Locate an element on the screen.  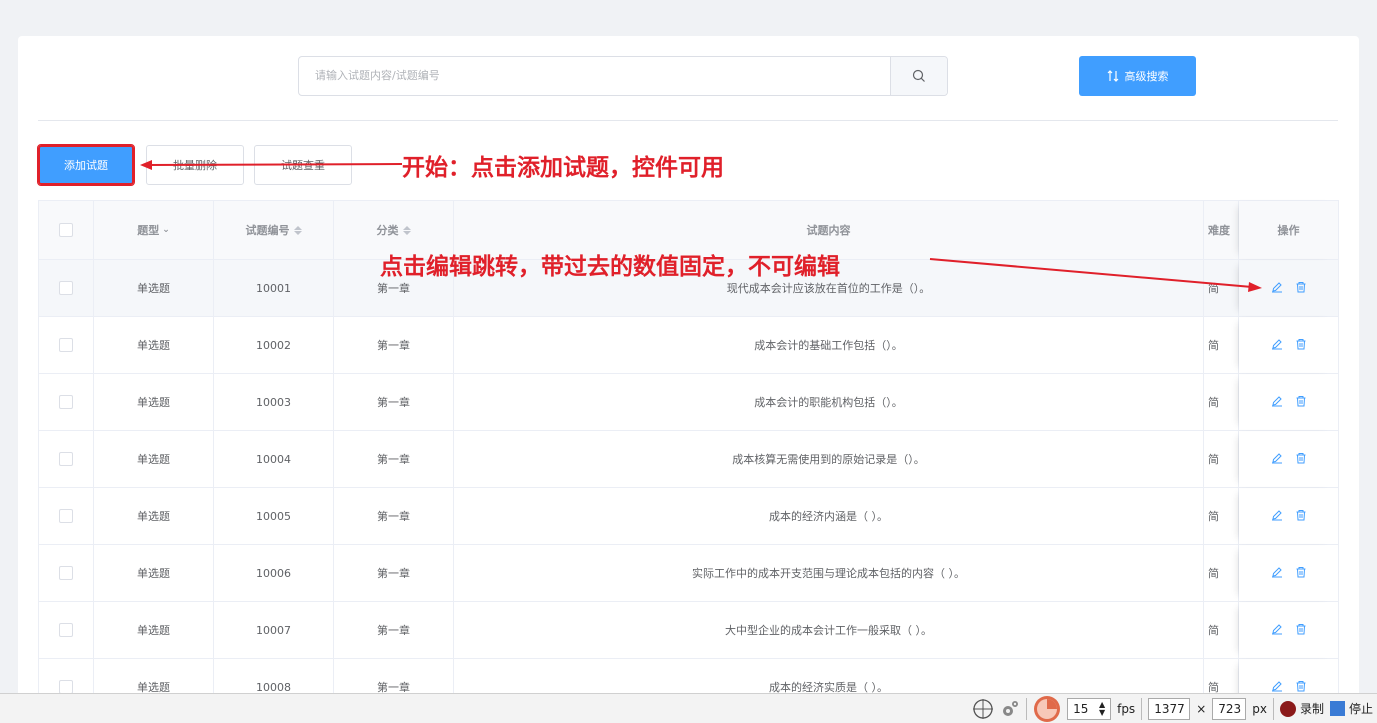
record-button: 录制 is located at coordinates (1301, 708).